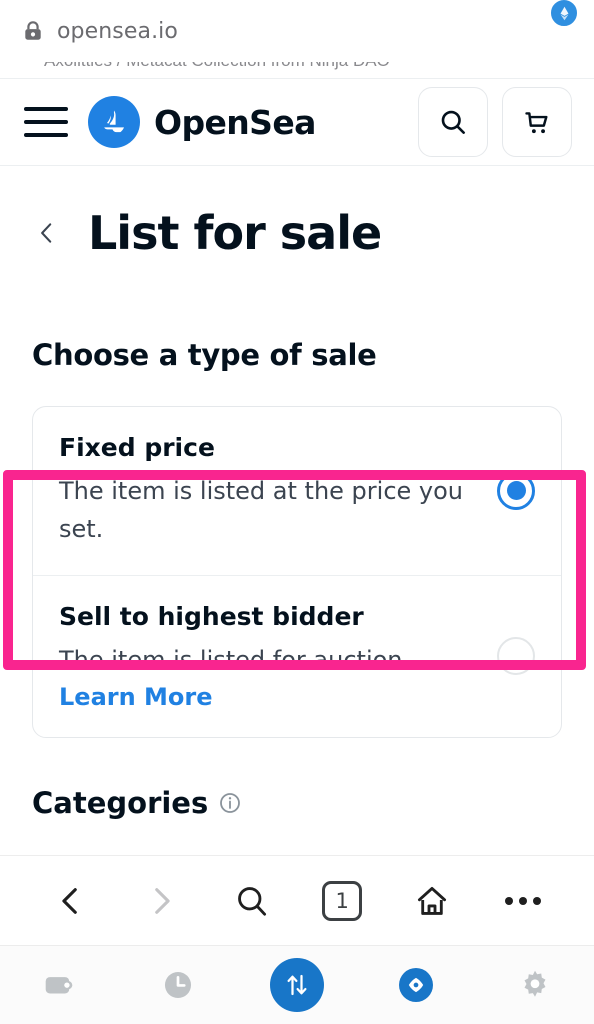 This screenshot has width=594, height=1024. I want to click on learn-more-link: Learn More, so click(136, 697).